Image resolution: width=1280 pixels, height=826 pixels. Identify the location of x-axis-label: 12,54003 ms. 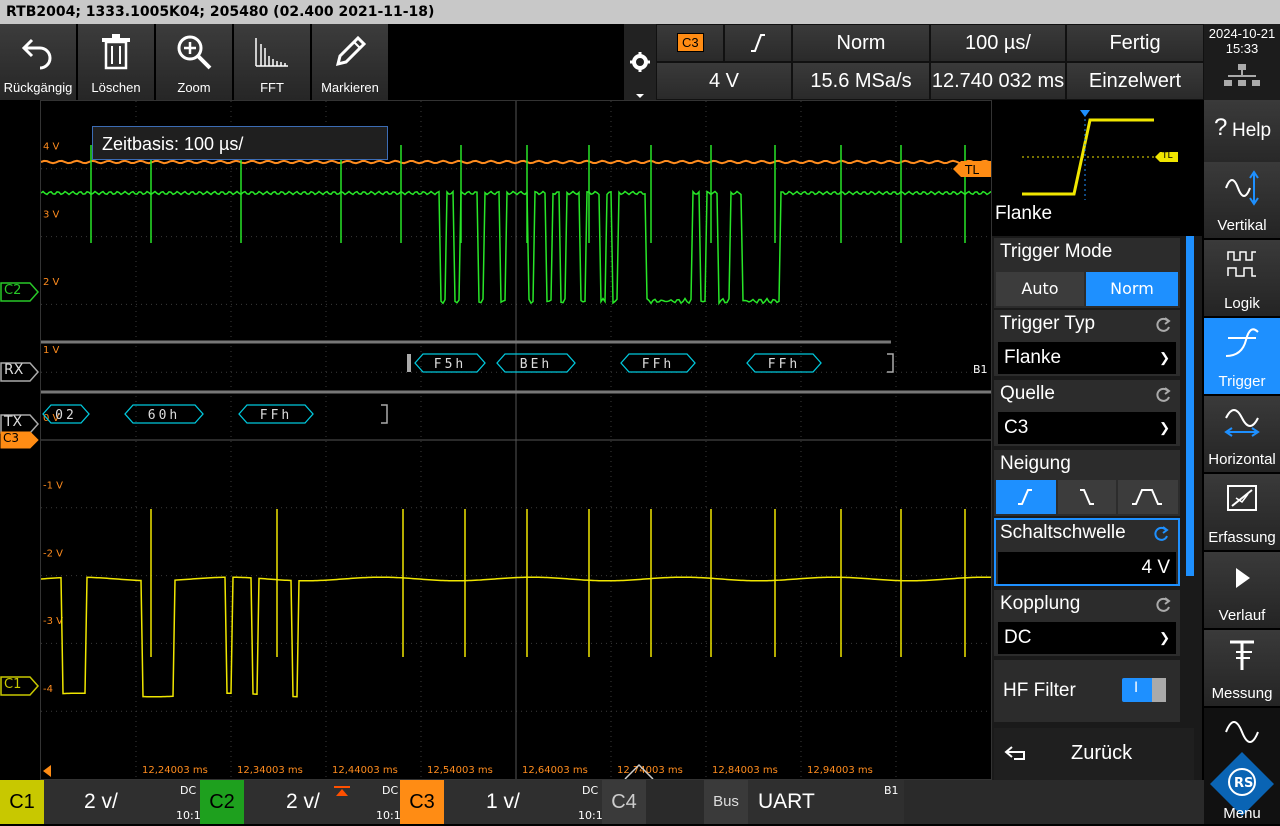
(460, 770).